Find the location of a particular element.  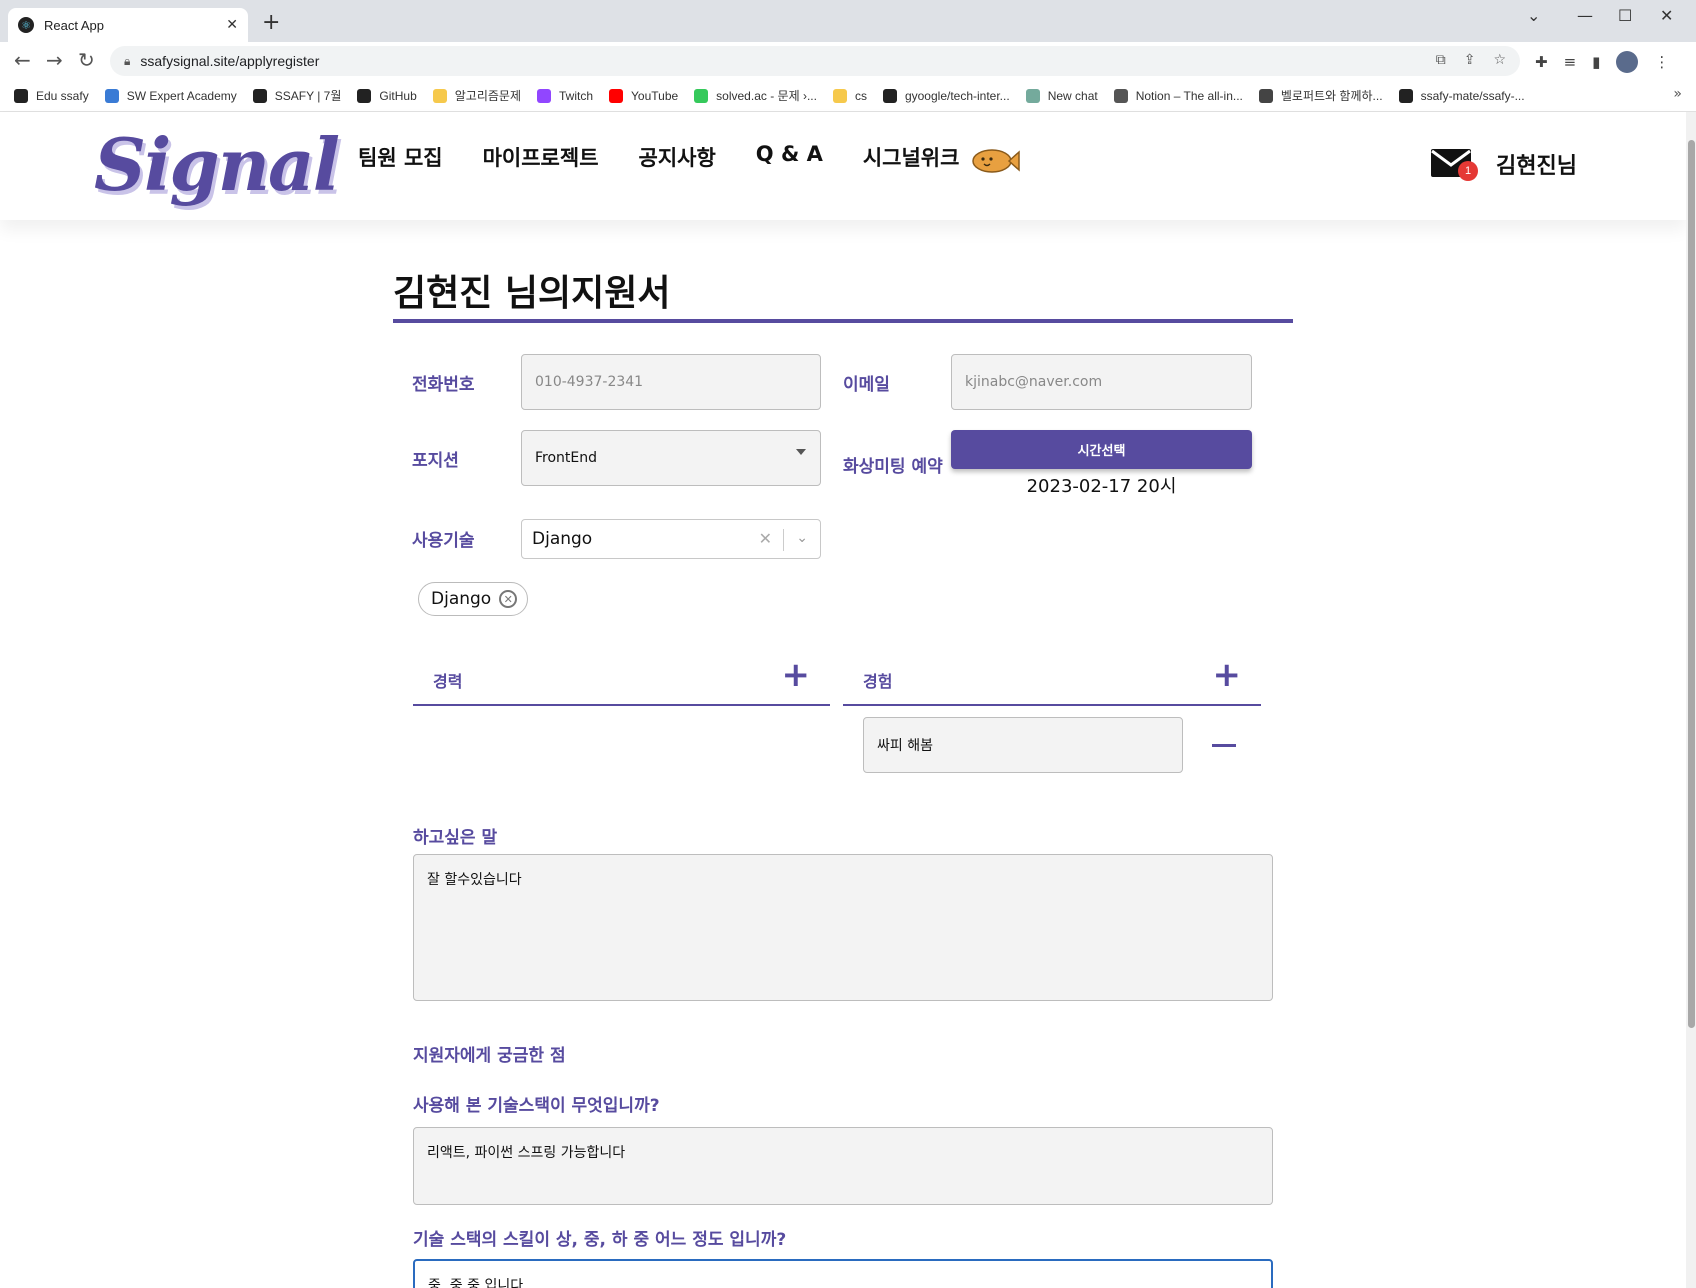

scrollbar-thumb is located at coordinates (1691, 584).